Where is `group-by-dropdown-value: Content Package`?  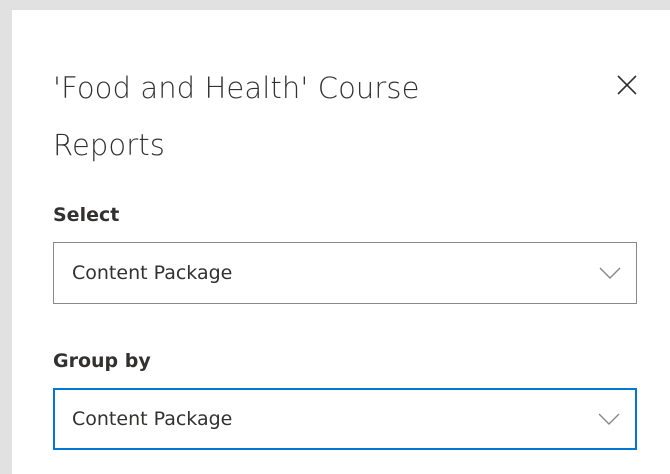
group-by-dropdown-value: Content Package is located at coordinates (152, 419).